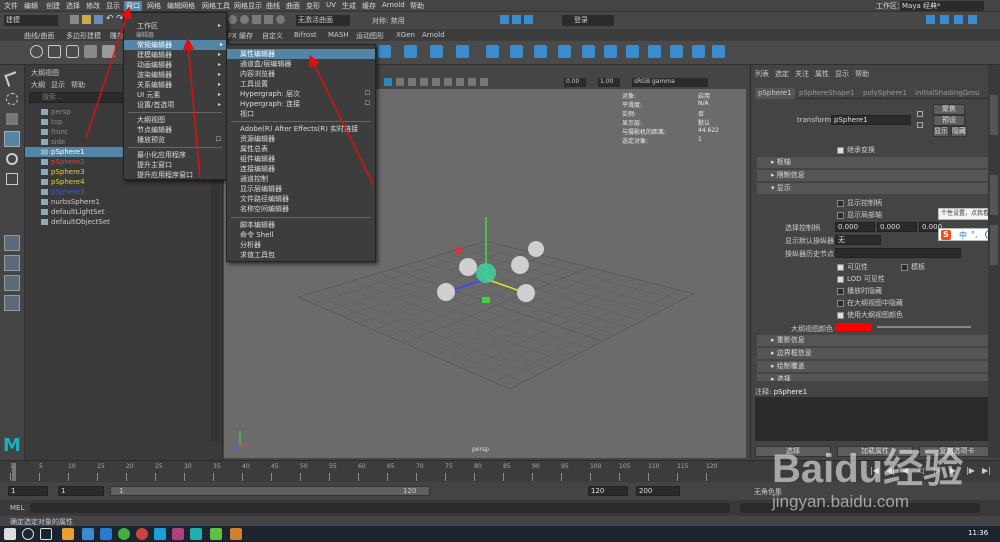 This screenshot has height=542, width=1000. What do you see at coordinates (98, 19) in the screenshot?
I see `save-scene-icon` at bounding box center [98, 19].